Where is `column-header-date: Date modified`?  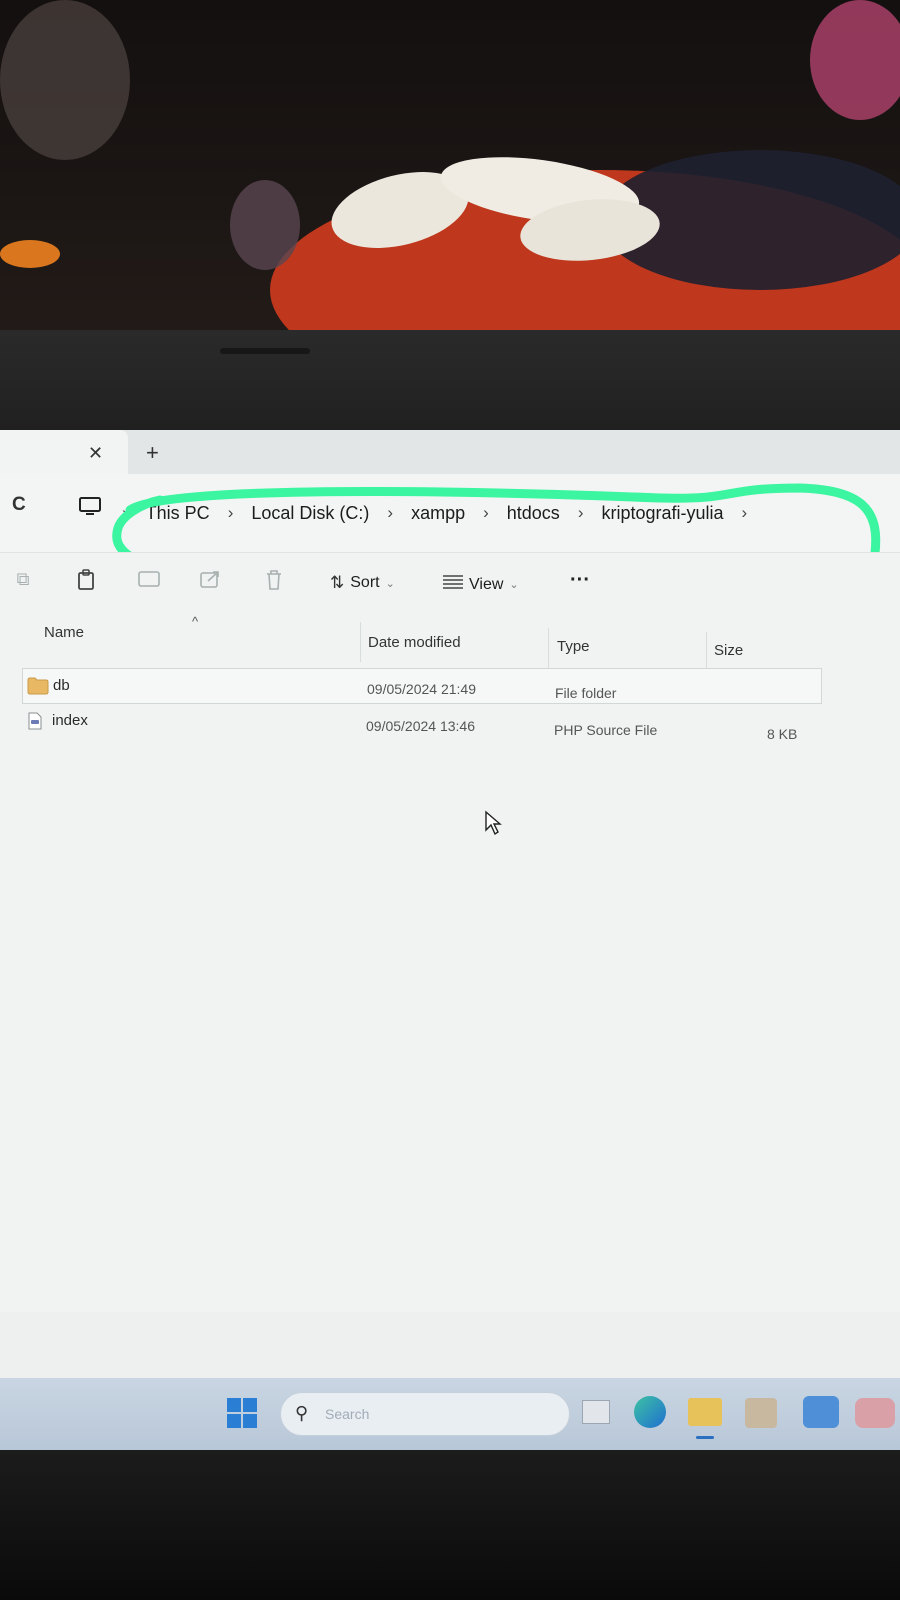
column-header-date: Date modified is located at coordinates (414, 642).